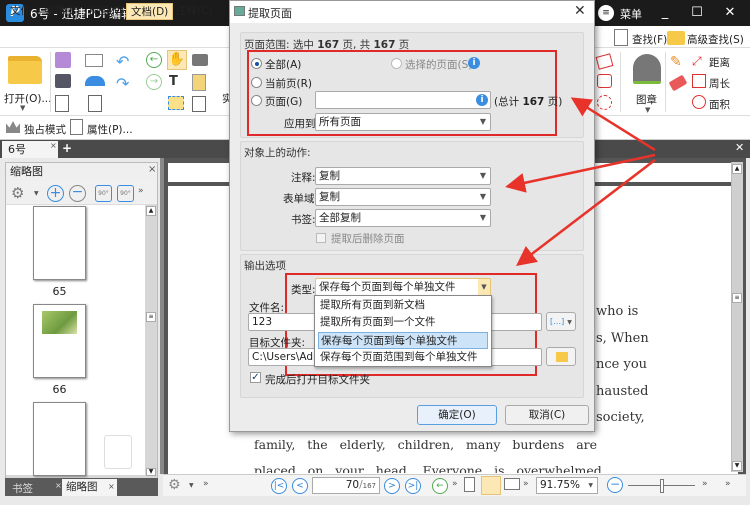  Describe the element at coordinates (256, 100) in the screenshot. I see `radio-pages` at that location.